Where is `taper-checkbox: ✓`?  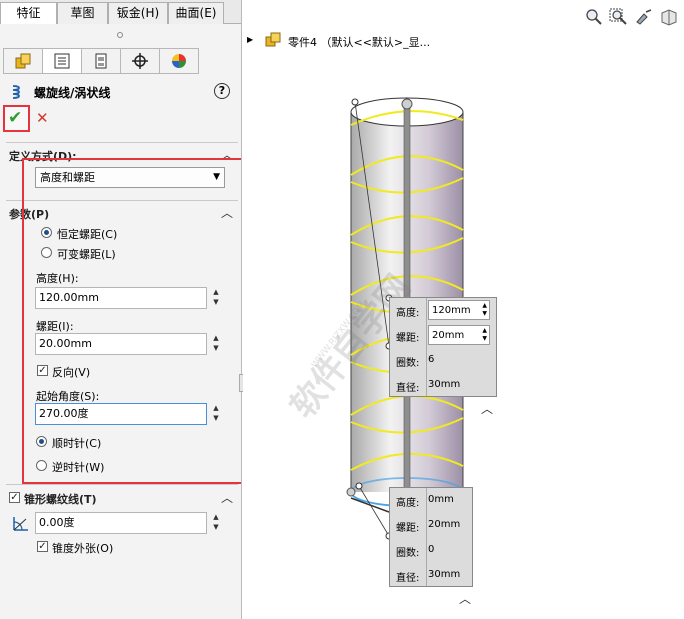
taper-checkbox: ✓ is located at coordinates (14, 497).